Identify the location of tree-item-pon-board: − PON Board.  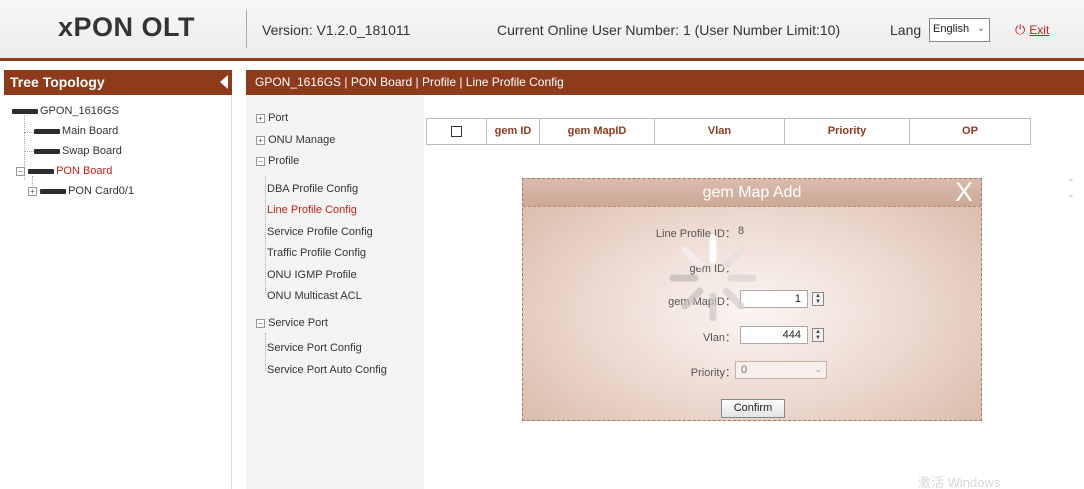
(64, 171).